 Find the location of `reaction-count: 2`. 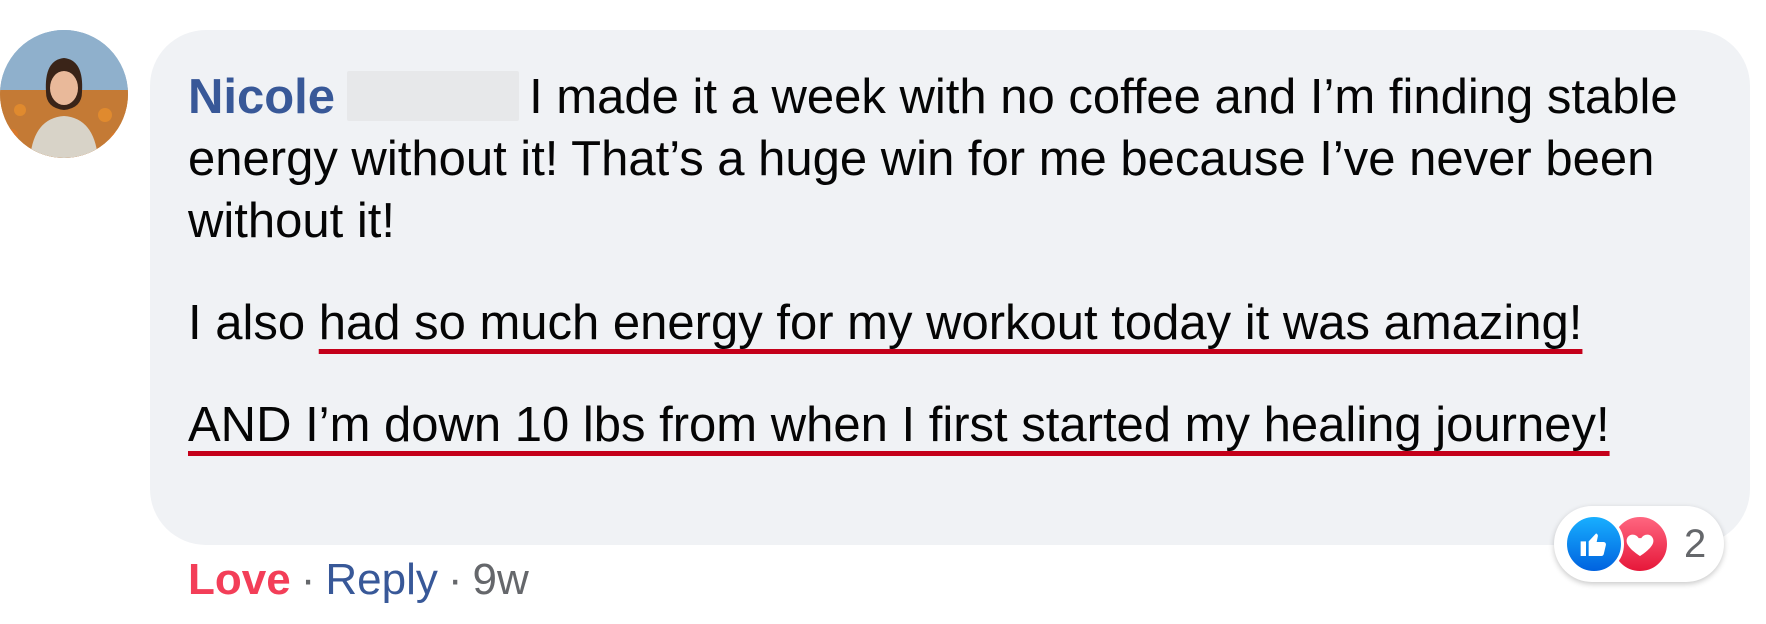

reaction-count: 2 is located at coordinates (1695, 543).